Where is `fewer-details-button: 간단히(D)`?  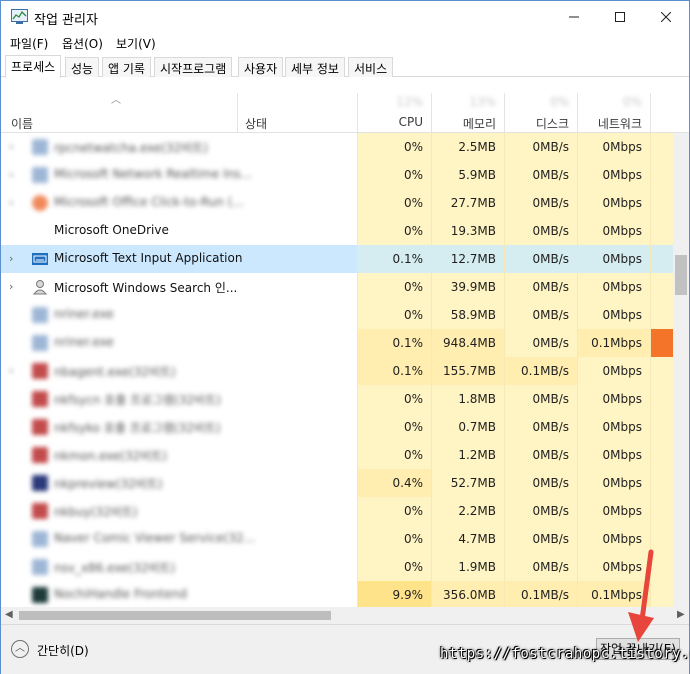 fewer-details-button: 간단히(D) is located at coordinates (63, 650).